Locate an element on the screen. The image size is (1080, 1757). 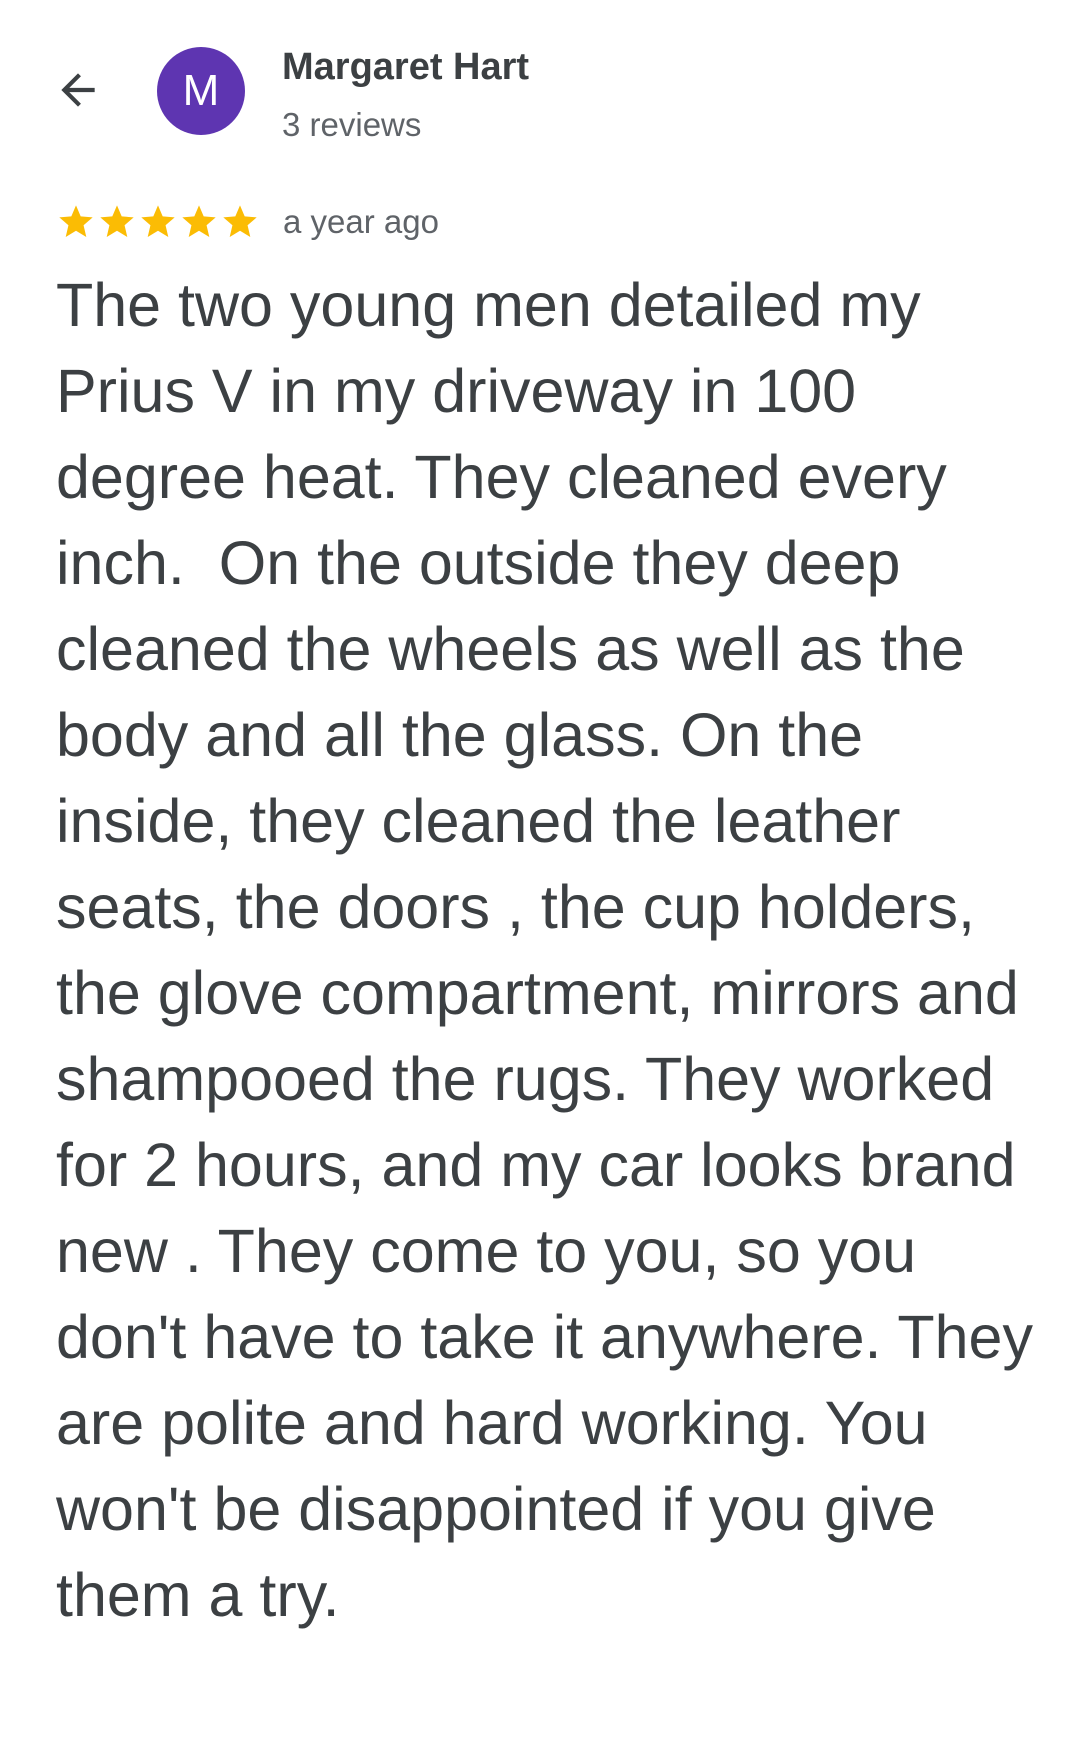
avatar: M is located at coordinates (201, 91).